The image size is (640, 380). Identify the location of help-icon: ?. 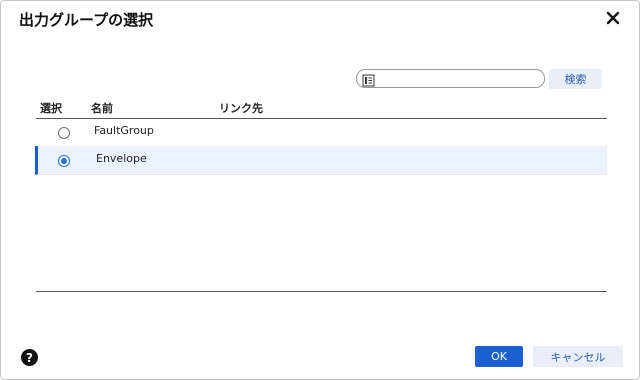
(29, 357).